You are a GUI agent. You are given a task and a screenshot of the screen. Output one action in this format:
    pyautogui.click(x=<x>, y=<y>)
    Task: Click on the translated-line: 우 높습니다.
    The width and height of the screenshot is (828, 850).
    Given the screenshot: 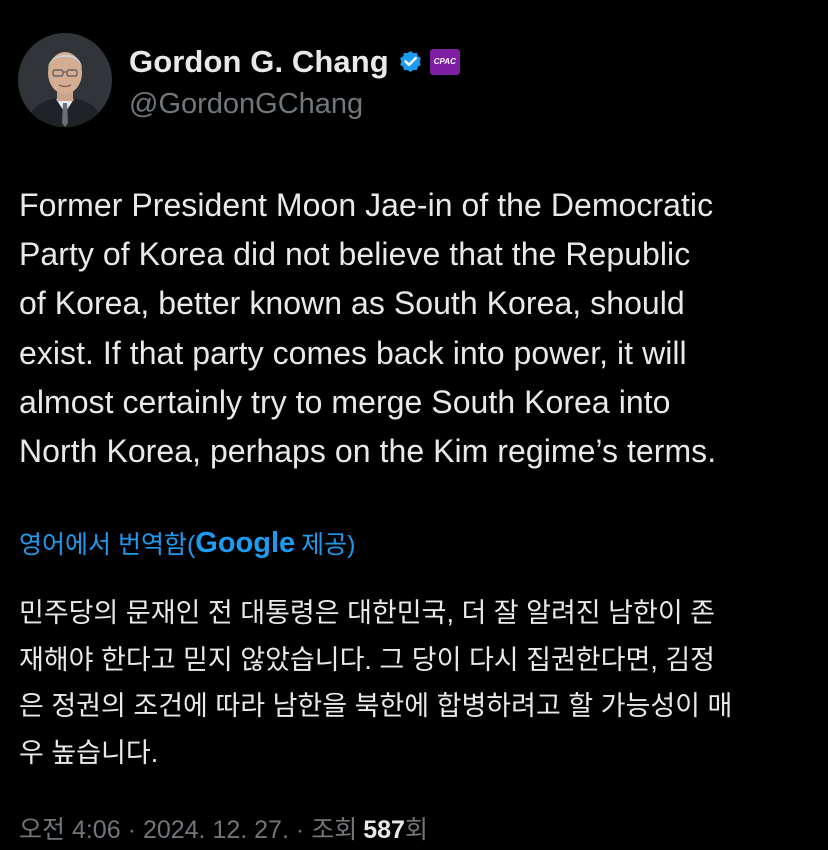 What is the action you would take?
    pyautogui.click(x=89, y=752)
    